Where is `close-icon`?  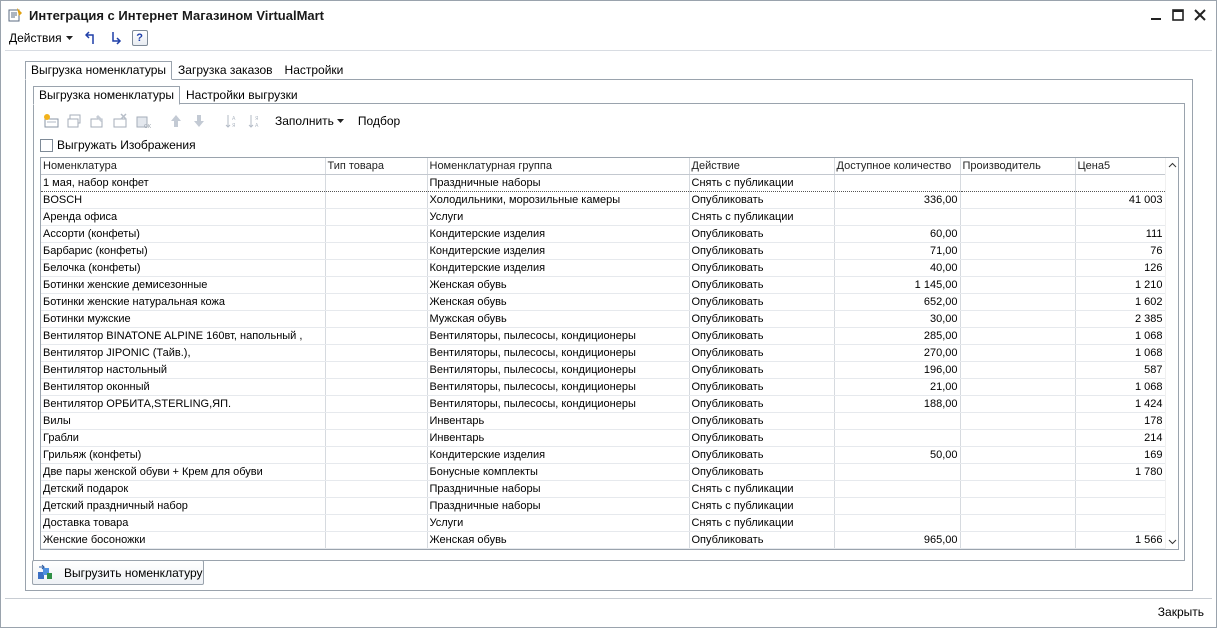 close-icon is located at coordinates (1200, 15).